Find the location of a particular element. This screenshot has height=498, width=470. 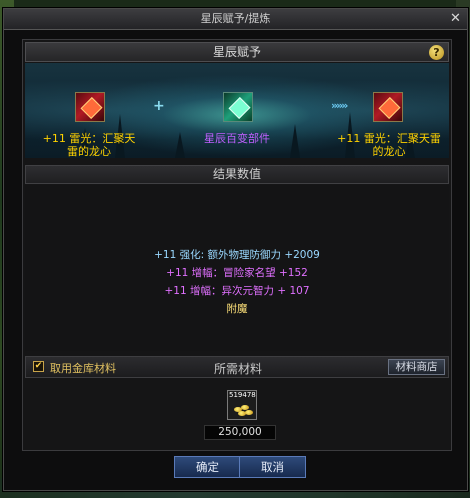

cancel-button: 取消 is located at coordinates (272, 467).